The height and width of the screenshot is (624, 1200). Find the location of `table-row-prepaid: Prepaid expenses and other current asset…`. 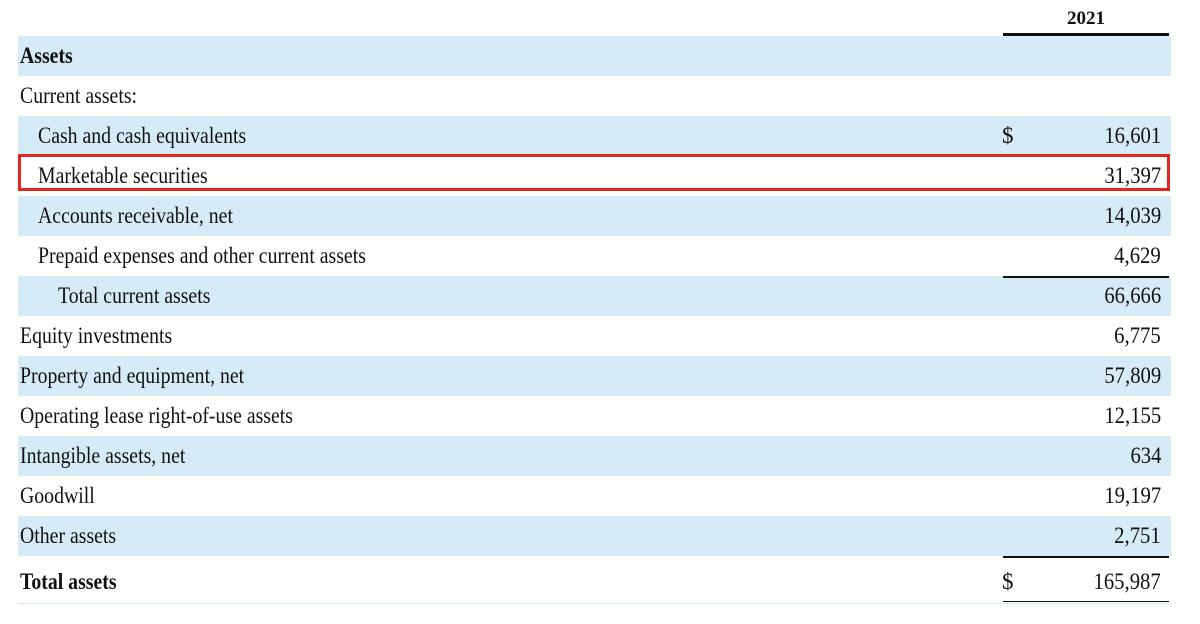

table-row-prepaid: Prepaid expenses and other current asset… is located at coordinates (594, 256).